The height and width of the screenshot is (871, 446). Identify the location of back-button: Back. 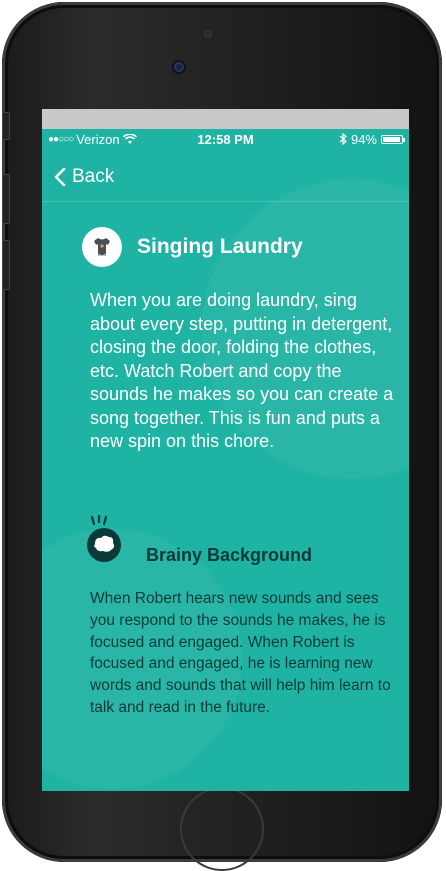
(84, 177).